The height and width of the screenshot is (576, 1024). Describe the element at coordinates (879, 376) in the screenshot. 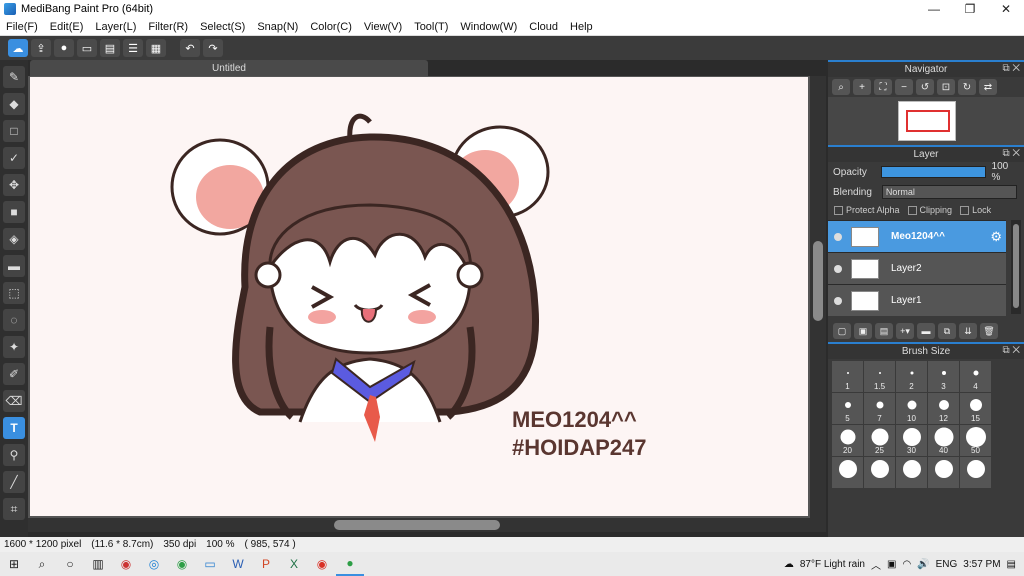

I see `brush-size-cell: 1.5` at that location.